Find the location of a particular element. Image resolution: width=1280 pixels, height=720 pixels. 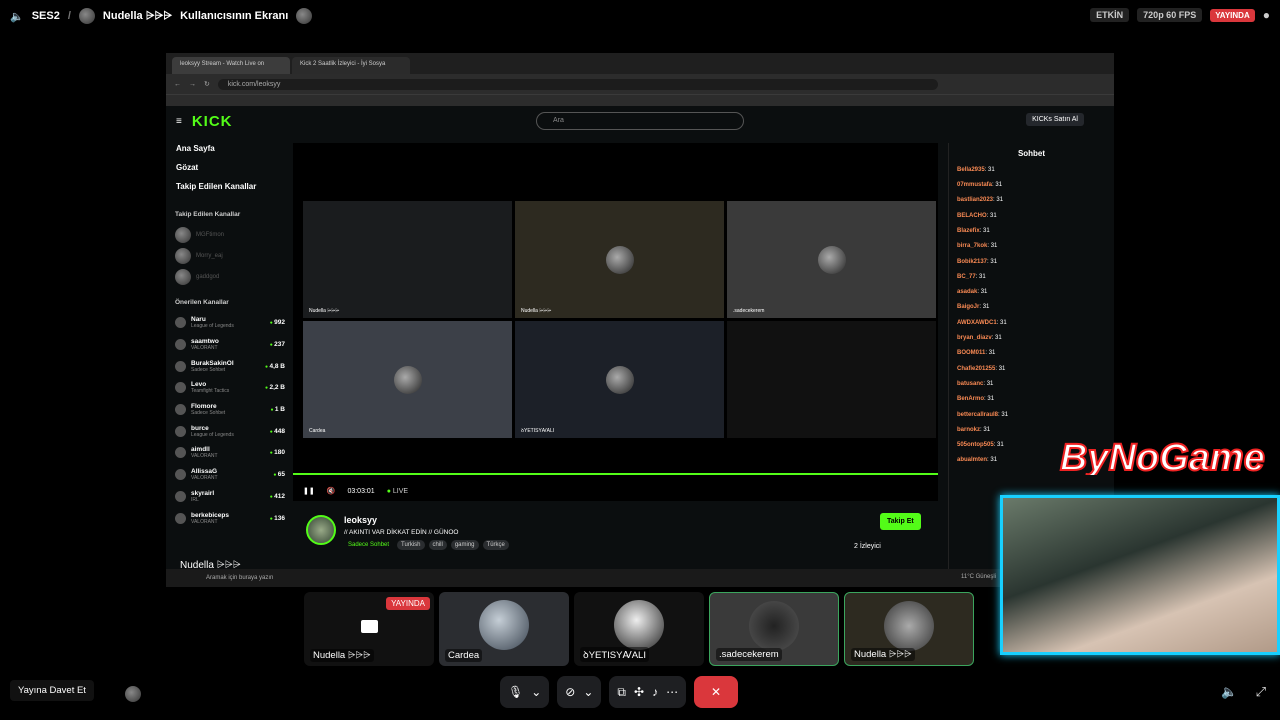

recommended-channel: saamtwoVALORANT237 is located at coordinates (228, 345).